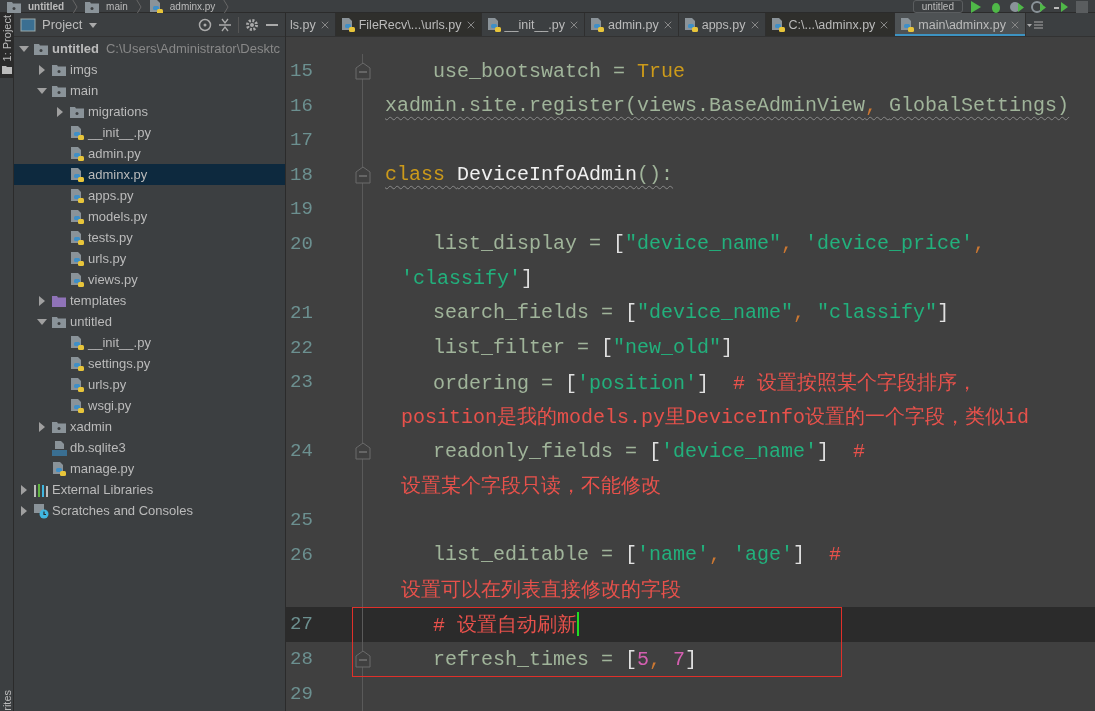 This screenshot has width=1095, height=711. What do you see at coordinates (301, 693) in the screenshot?
I see `line-number: 29` at bounding box center [301, 693].